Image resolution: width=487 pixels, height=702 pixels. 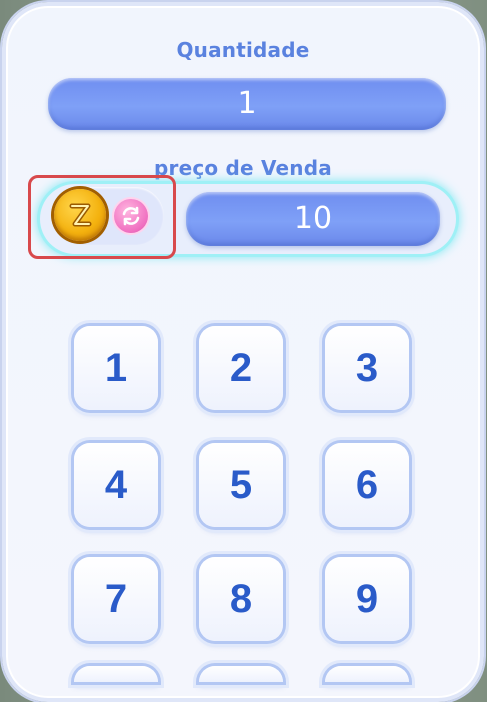 I want to click on key-4: 4, so click(x=116, y=485).